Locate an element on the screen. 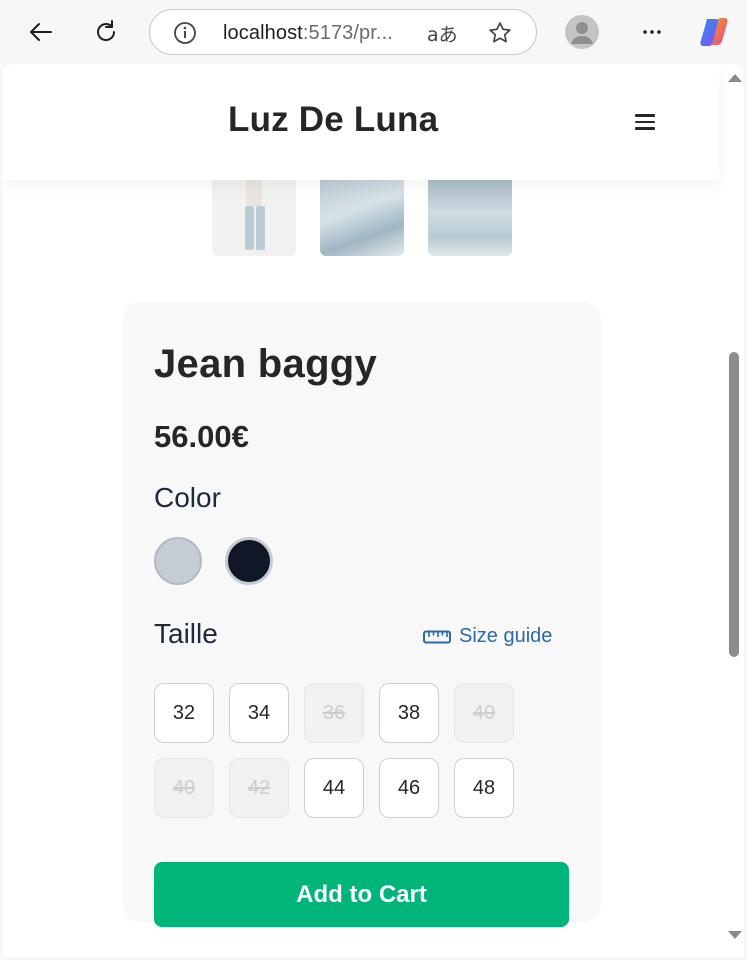  site-header: Luz De Luna is located at coordinates (361, 122).